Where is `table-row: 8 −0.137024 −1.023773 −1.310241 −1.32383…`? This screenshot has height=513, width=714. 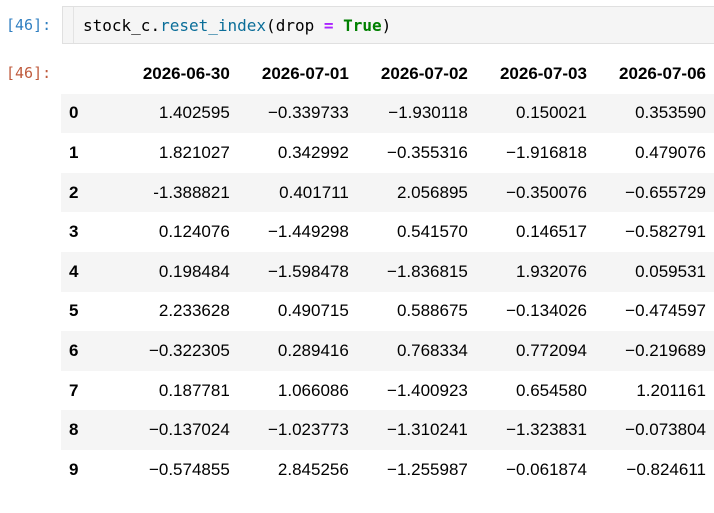
table-row: 8 −0.137024 −1.023773 −1.310241 −1.32383… is located at coordinates (387, 430).